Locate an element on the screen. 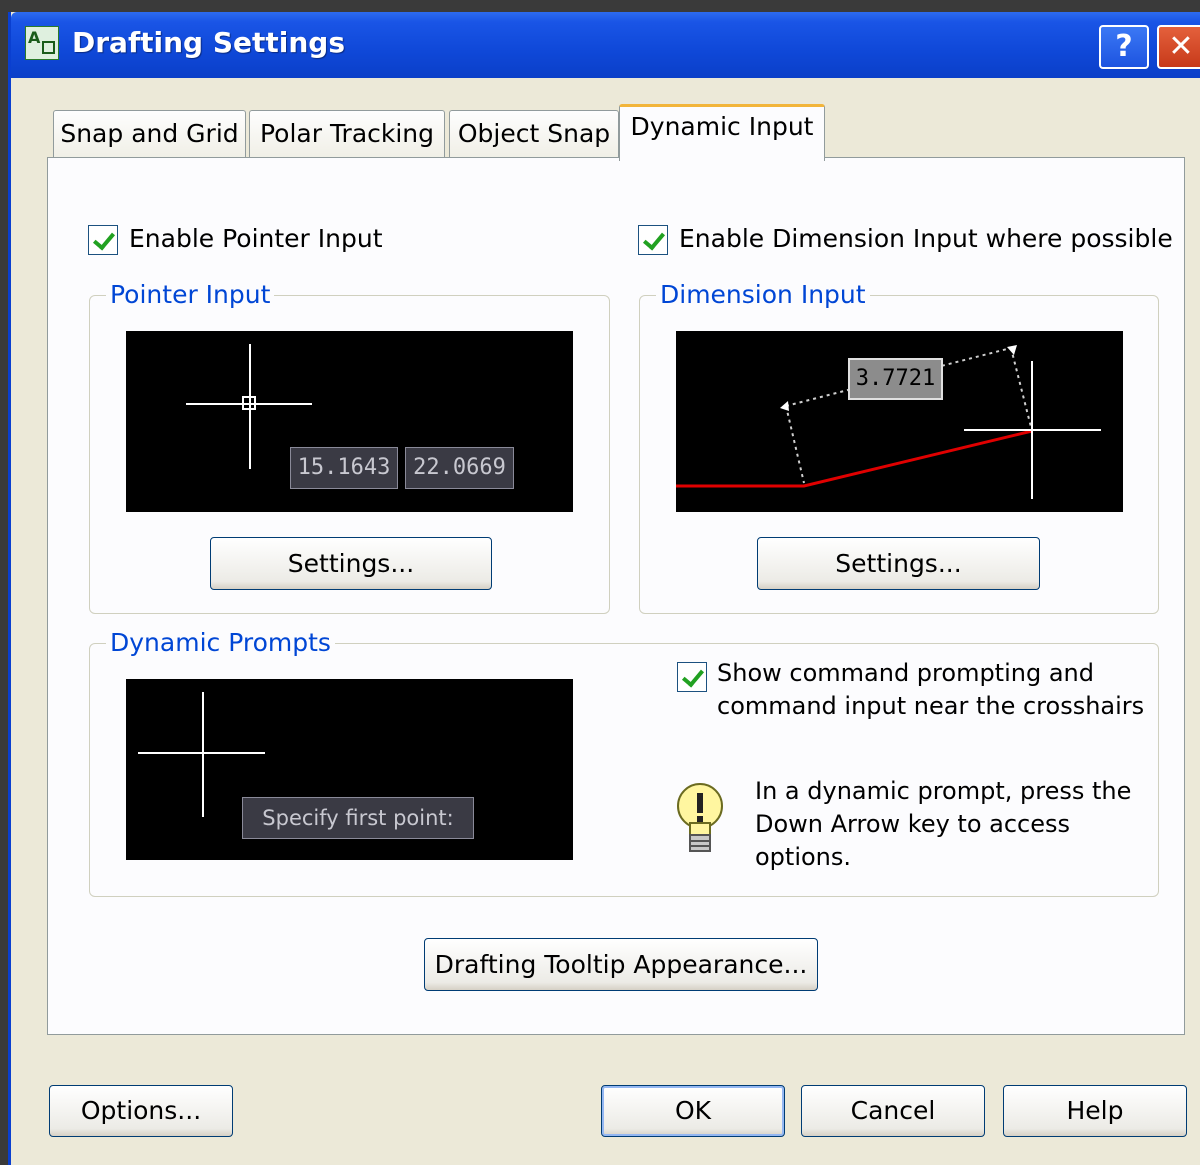 This screenshot has width=1200, height=1165. enable-dimension-input-checkbox is located at coordinates (653, 240).